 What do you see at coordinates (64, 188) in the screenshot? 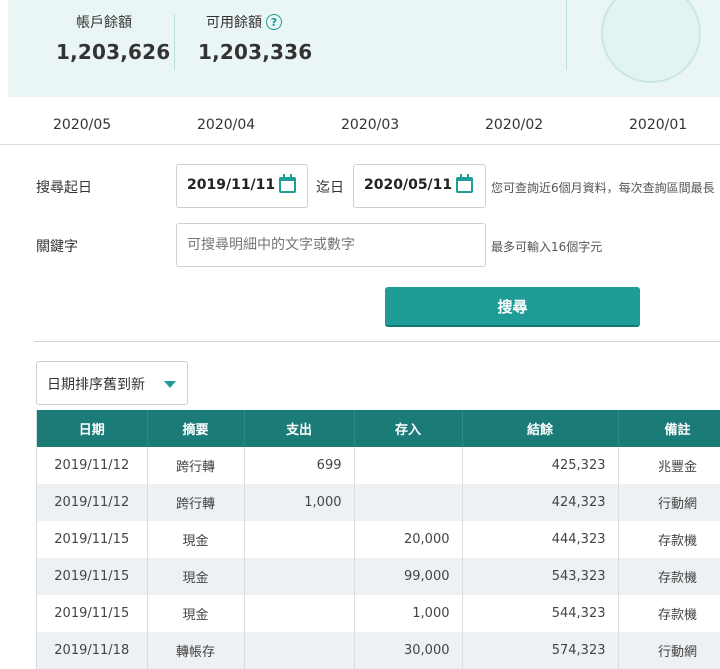
I see `start-date-label: 搜尋起日` at bounding box center [64, 188].